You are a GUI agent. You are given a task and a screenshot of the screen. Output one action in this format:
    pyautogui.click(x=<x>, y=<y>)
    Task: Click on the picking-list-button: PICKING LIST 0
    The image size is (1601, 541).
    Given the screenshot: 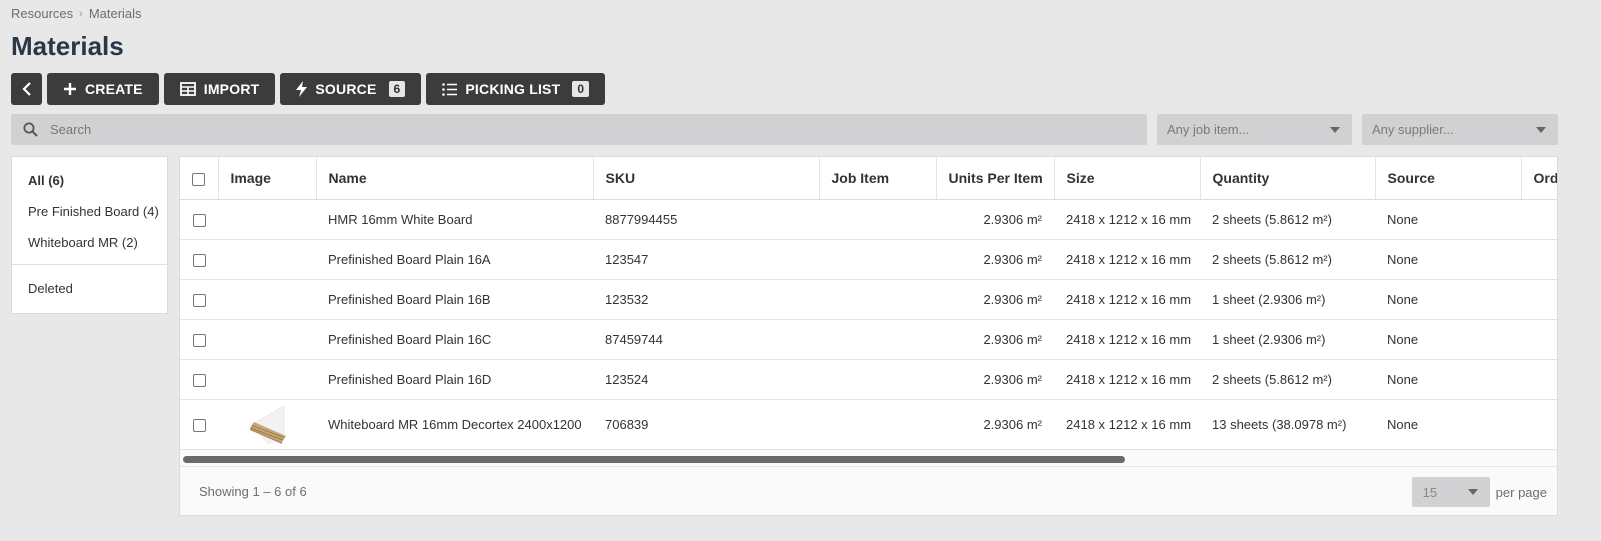 What is the action you would take?
    pyautogui.click(x=516, y=89)
    